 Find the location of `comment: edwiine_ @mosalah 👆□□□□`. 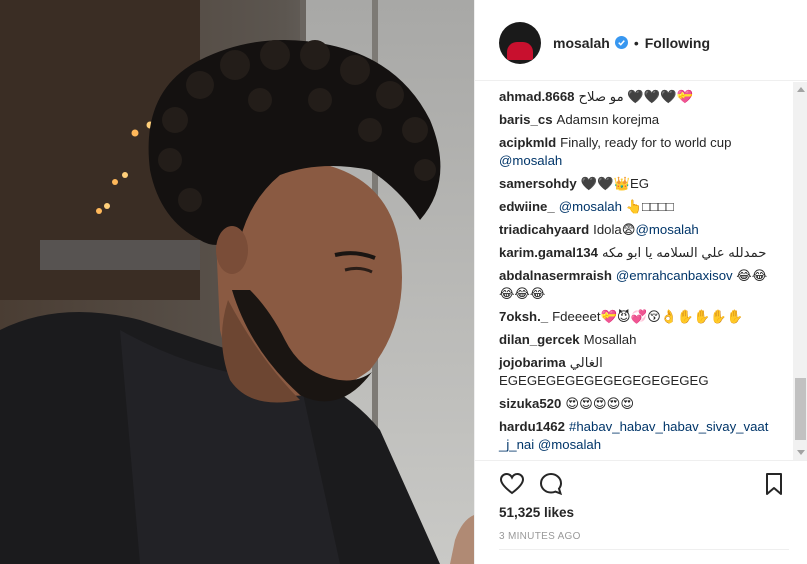

comment: edwiine_ @mosalah 👆□□□□ is located at coordinates (636, 207).